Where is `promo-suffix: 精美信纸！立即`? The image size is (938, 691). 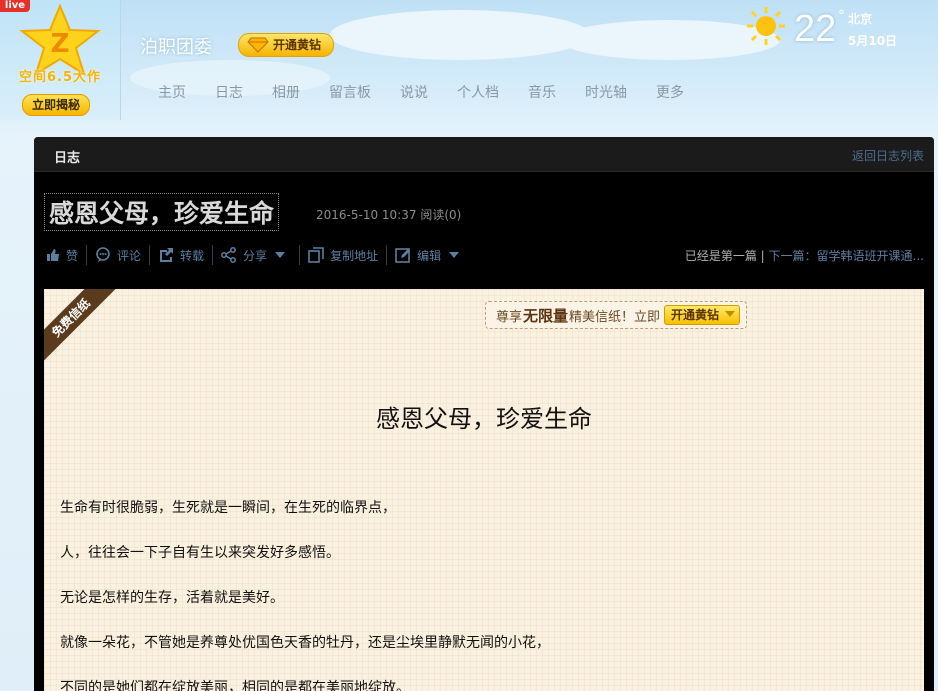
promo-suffix: 精美信纸！立即 is located at coordinates (615, 317).